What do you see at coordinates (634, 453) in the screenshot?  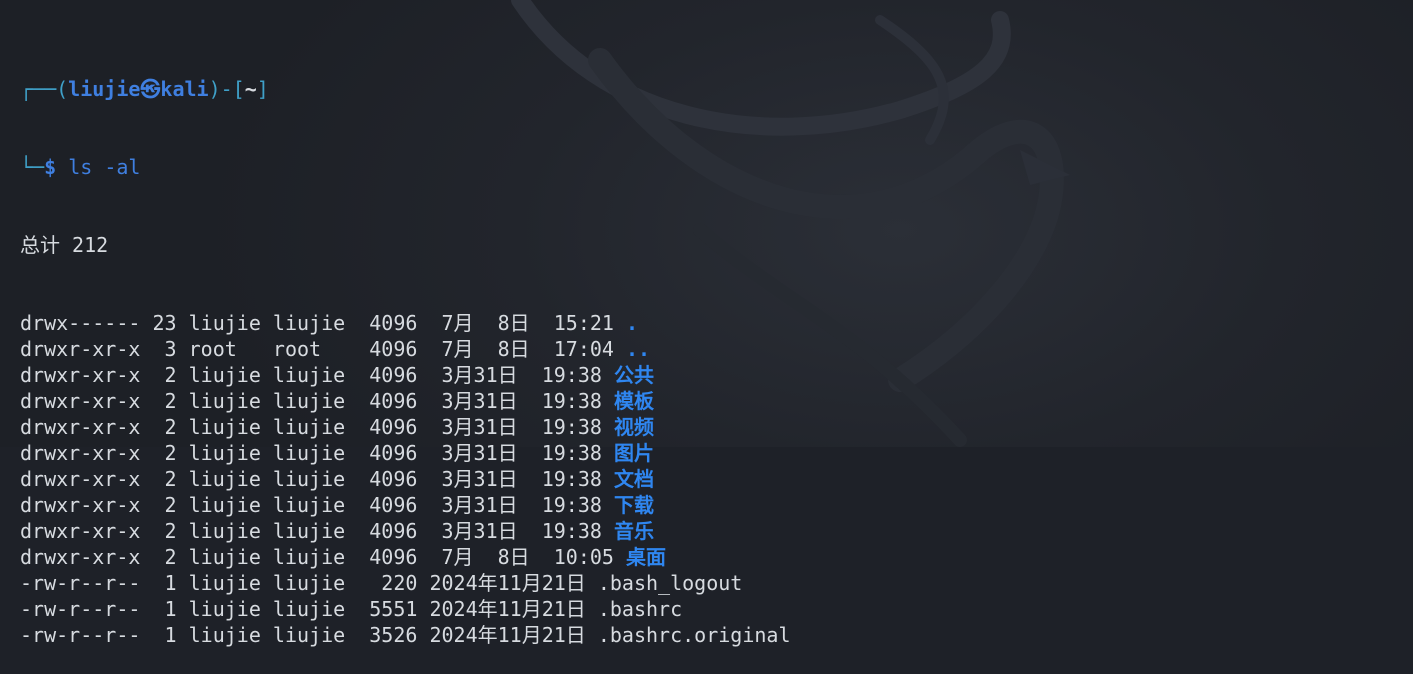 I see `entry-name: 图片` at bounding box center [634, 453].